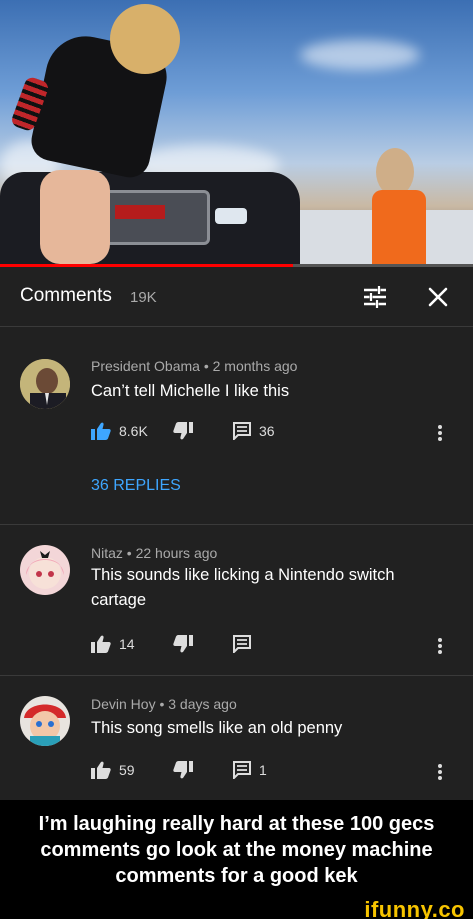 The image size is (473, 919). I want to click on reply-button, so click(242, 644).